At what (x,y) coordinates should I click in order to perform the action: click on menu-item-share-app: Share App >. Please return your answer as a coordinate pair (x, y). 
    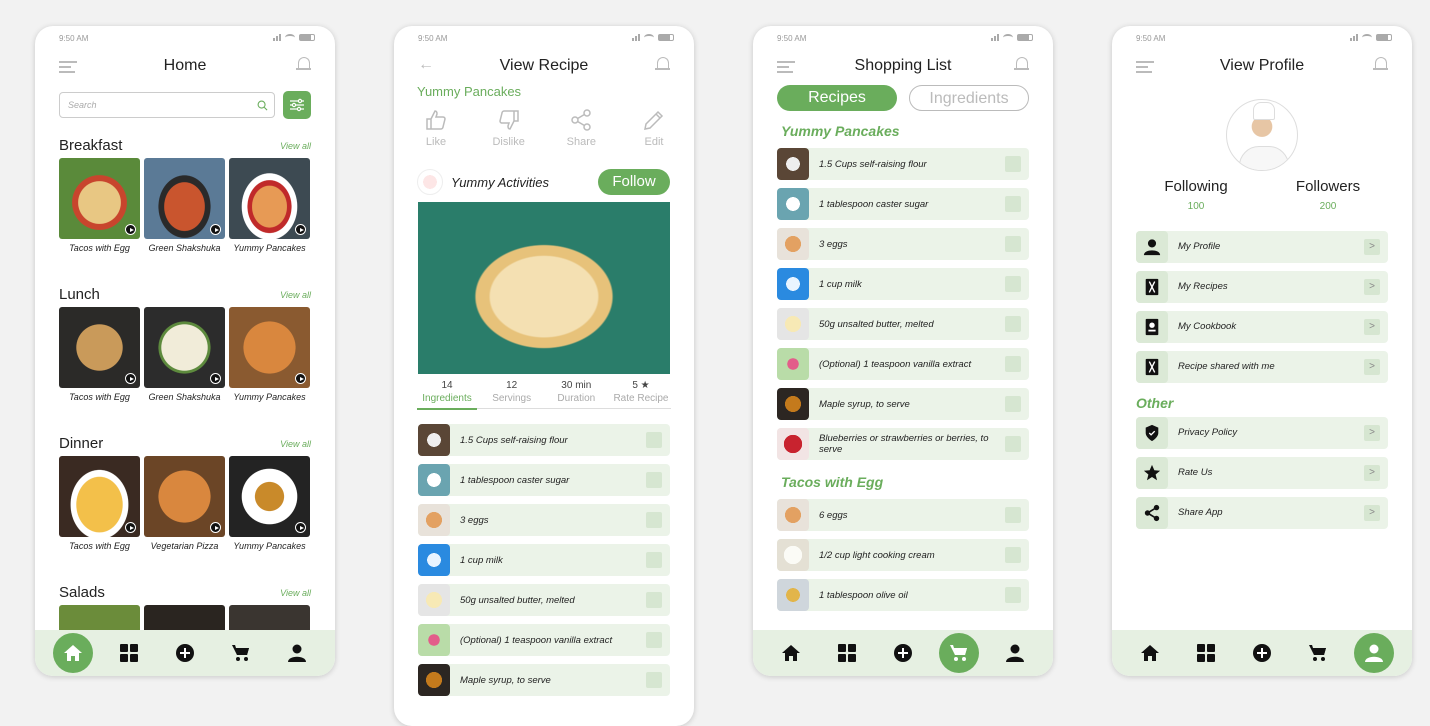
    Looking at the image, I should click on (1262, 513).